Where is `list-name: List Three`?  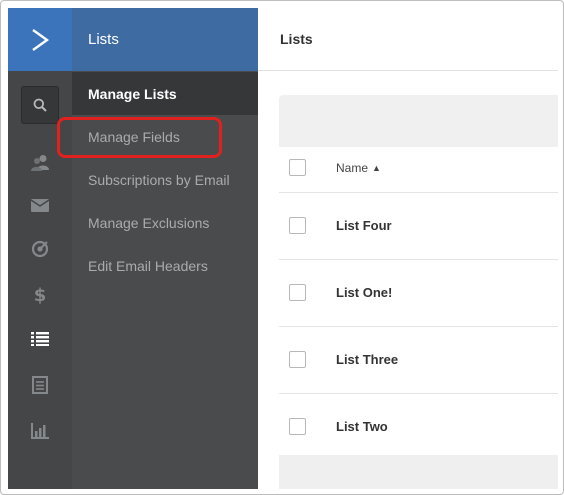 list-name: List Three is located at coordinates (367, 359).